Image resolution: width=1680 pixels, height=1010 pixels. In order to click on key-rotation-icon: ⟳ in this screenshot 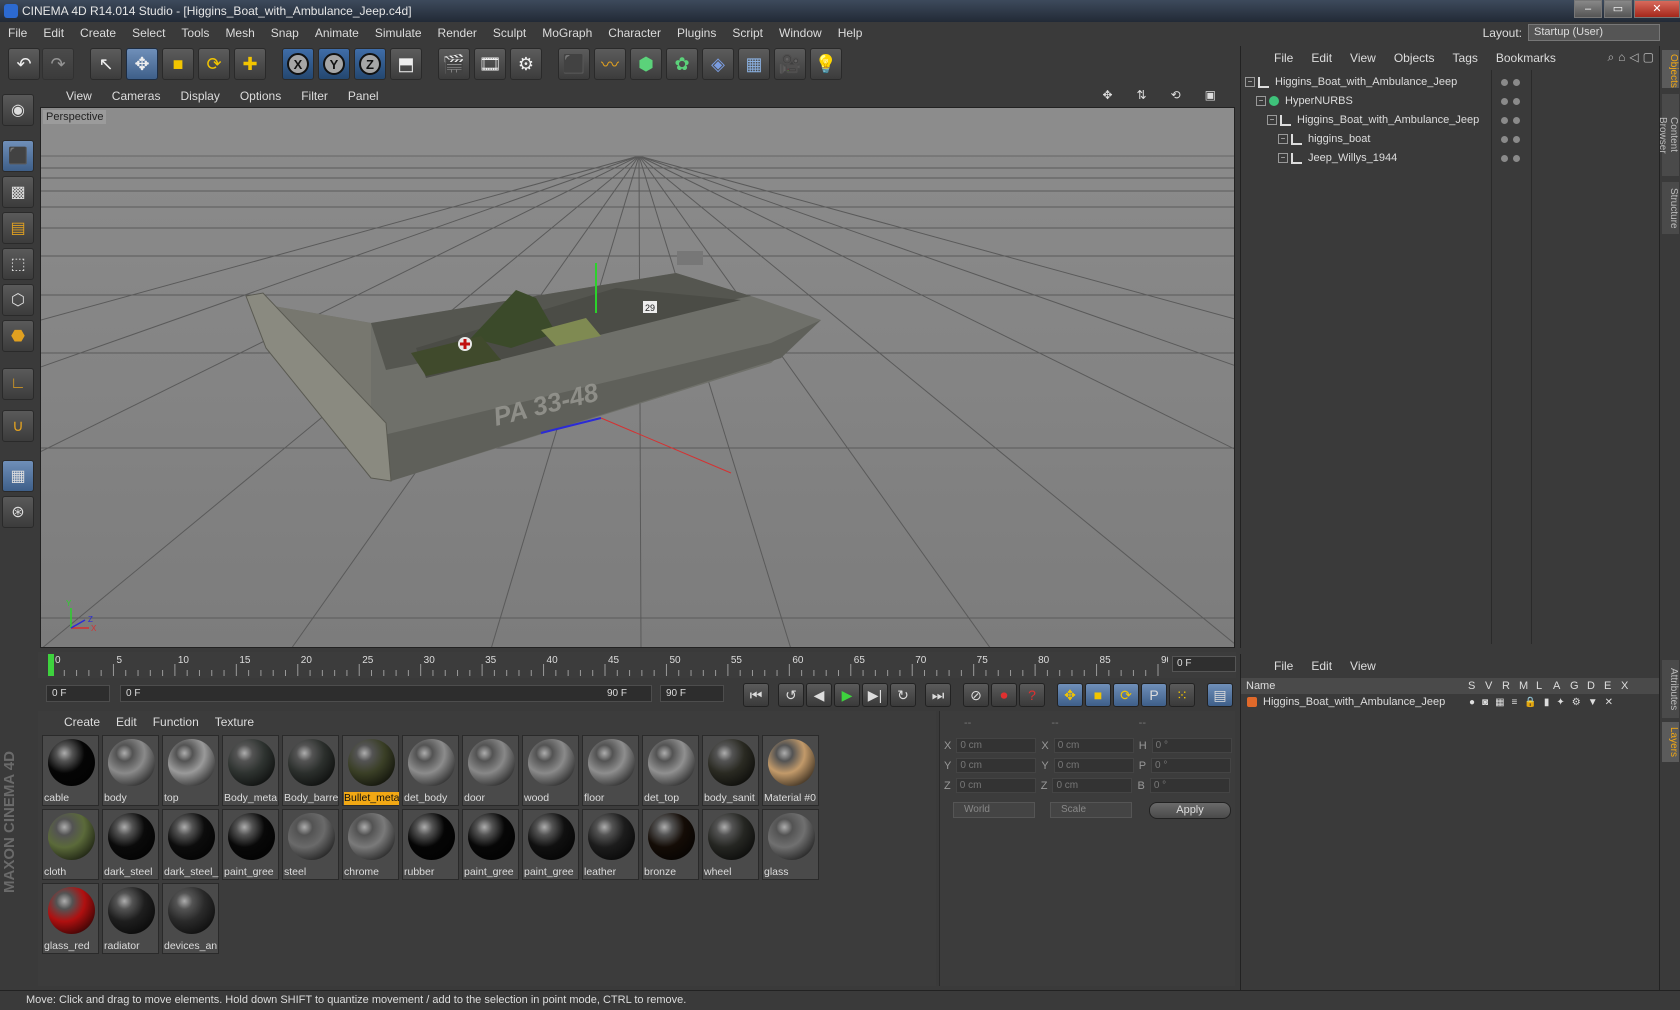, I will do `click(1126, 695)`.